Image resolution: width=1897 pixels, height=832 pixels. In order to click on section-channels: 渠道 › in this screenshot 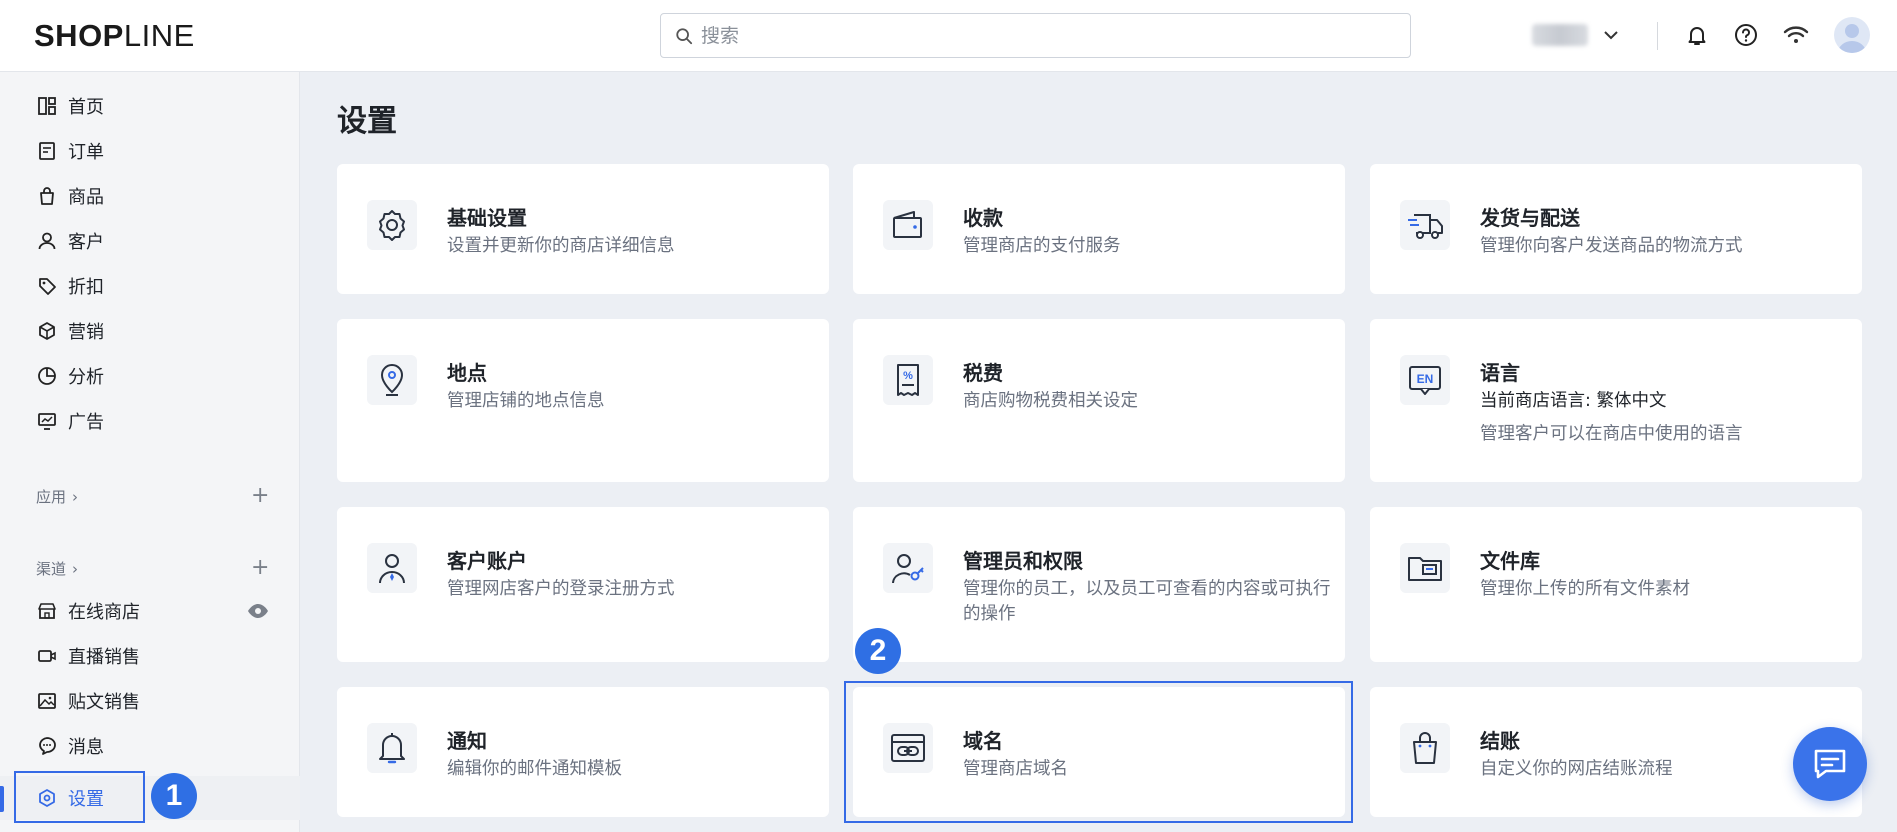, I will do `click(57, 568)`.